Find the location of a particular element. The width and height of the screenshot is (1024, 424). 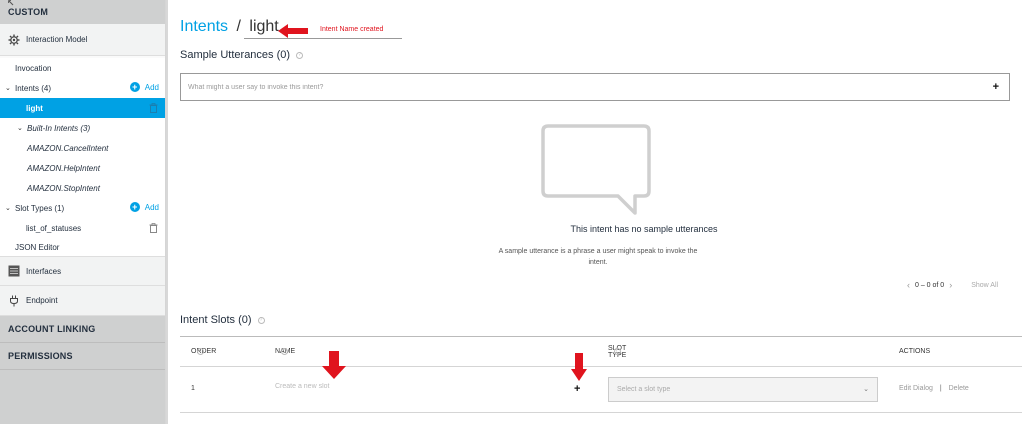

sidebar-intents-label: Intents (4) is located at coordinates (33, 88).